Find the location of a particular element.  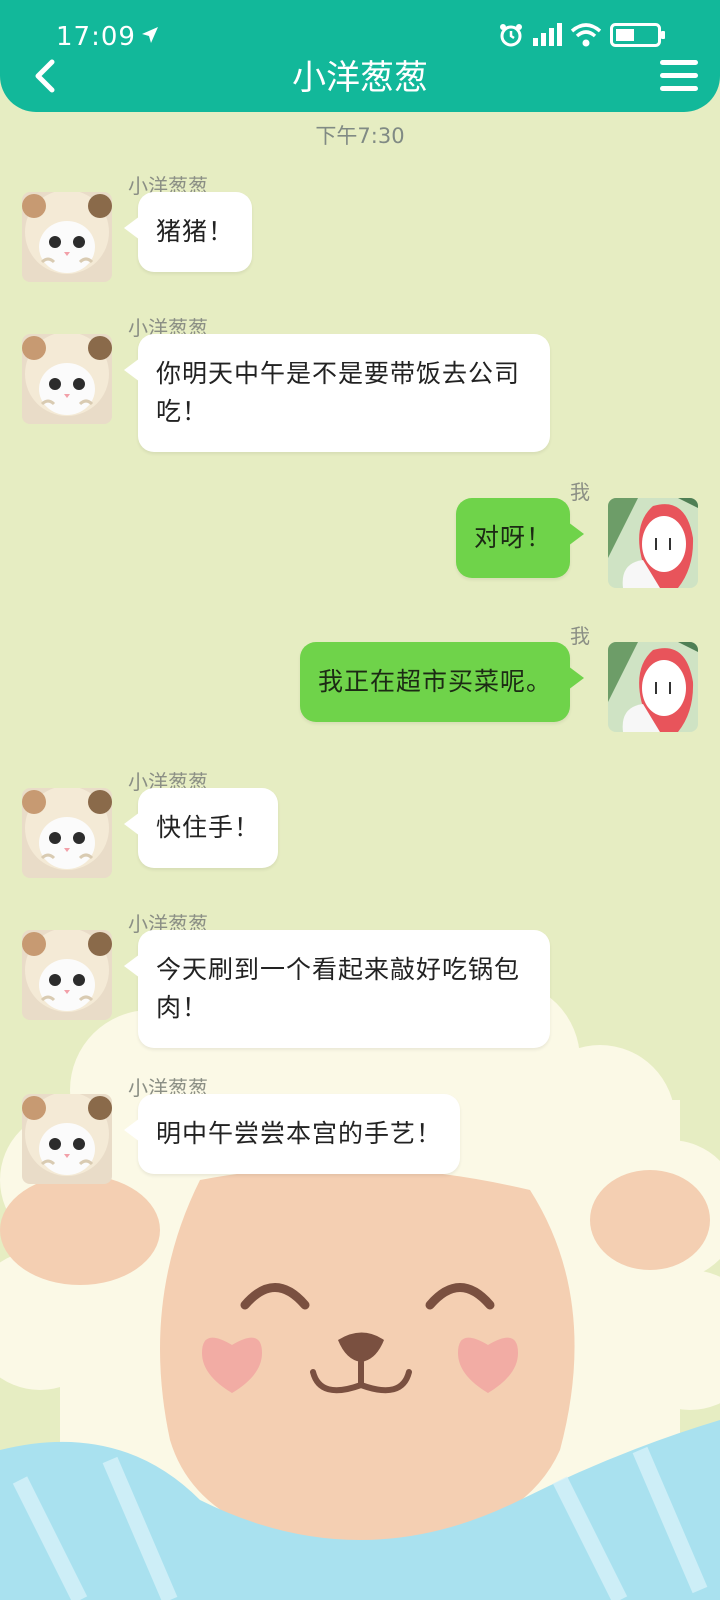

location-arrow-icon is located at coordinates (150, 35).